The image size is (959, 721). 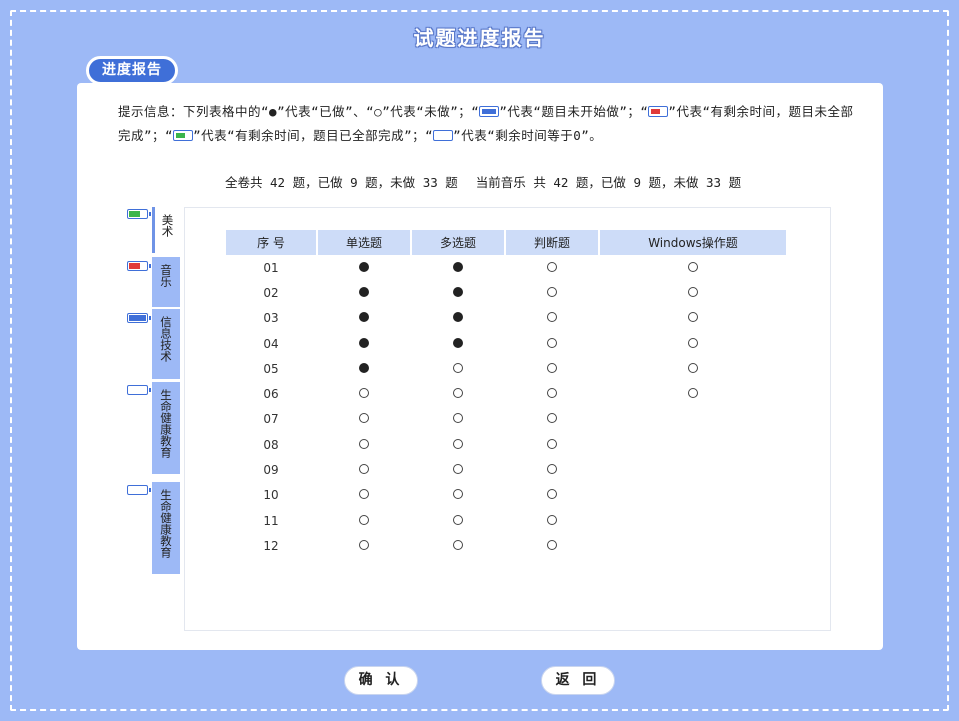 I want to click on question-number: 07, so click(x=271, y=419).